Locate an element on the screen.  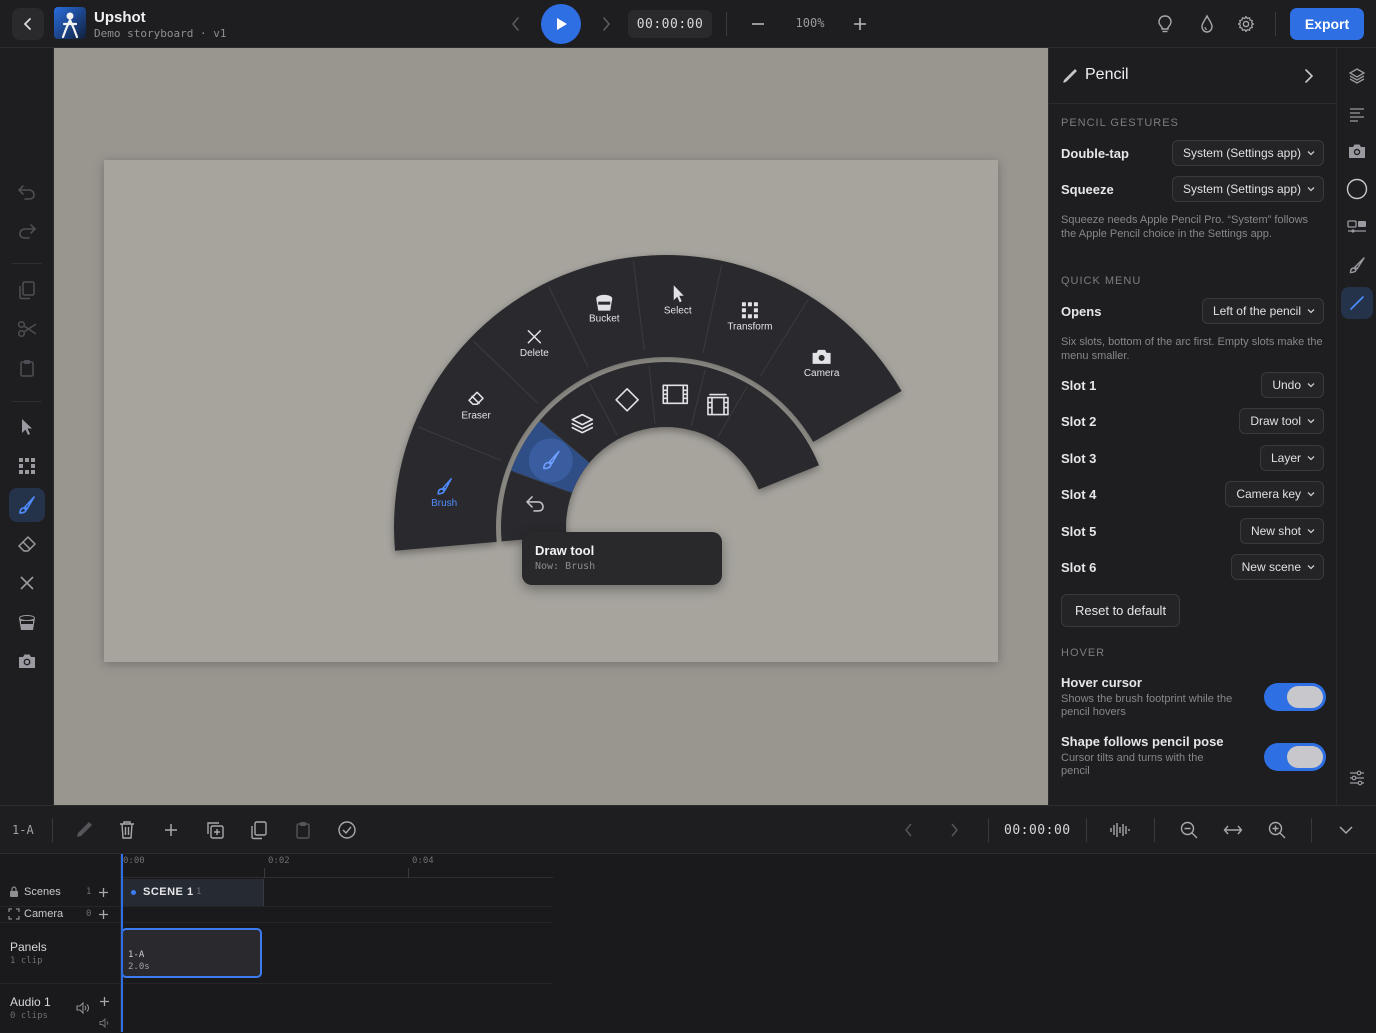
select-tool-button is located at coordinates (27, 427).